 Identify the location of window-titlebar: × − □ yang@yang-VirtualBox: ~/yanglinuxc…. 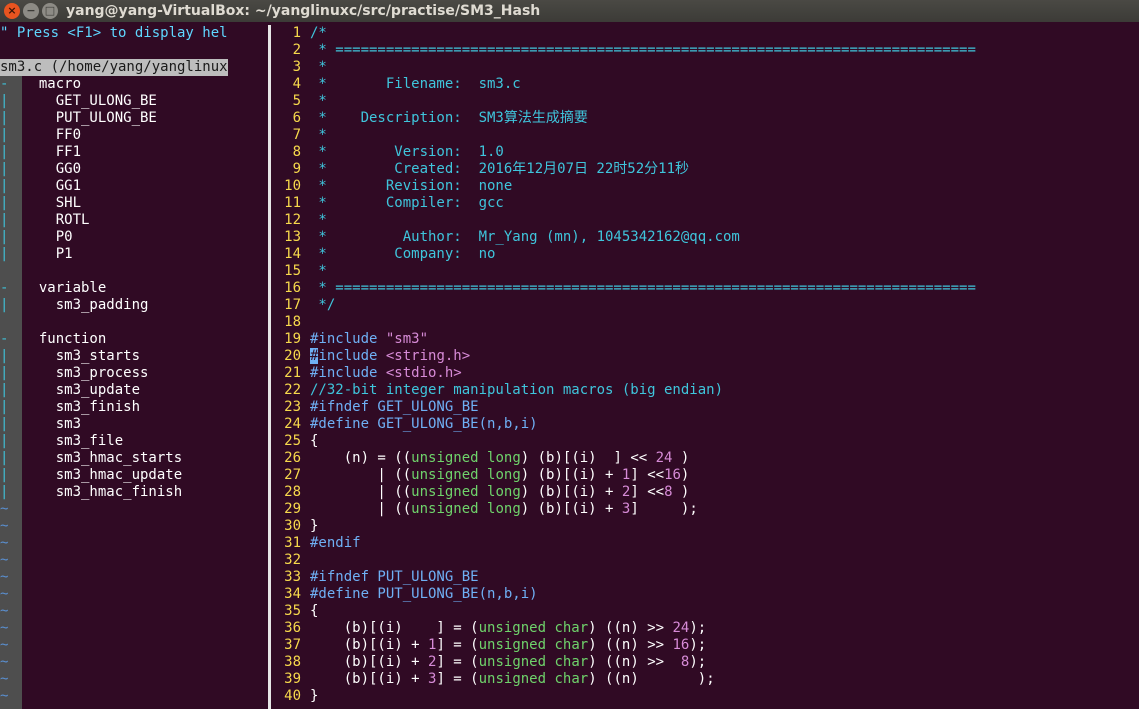
(569, 11).